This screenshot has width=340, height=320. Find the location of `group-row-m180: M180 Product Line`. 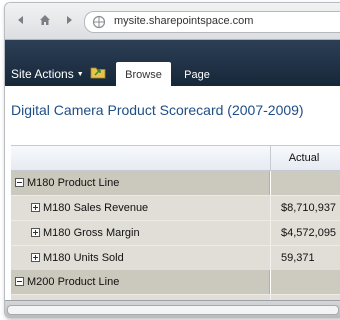

group-row-m180: M180 Product Line is located at coordinates (175, 183).